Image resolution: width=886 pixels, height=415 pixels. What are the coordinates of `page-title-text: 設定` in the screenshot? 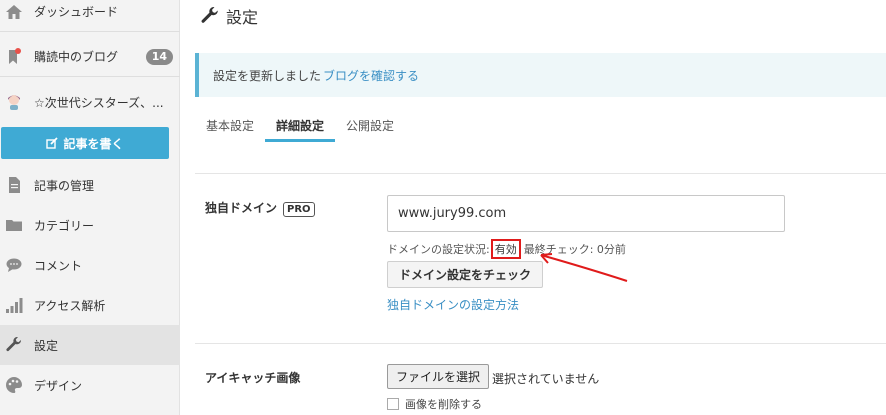 It's located at (242, 17).